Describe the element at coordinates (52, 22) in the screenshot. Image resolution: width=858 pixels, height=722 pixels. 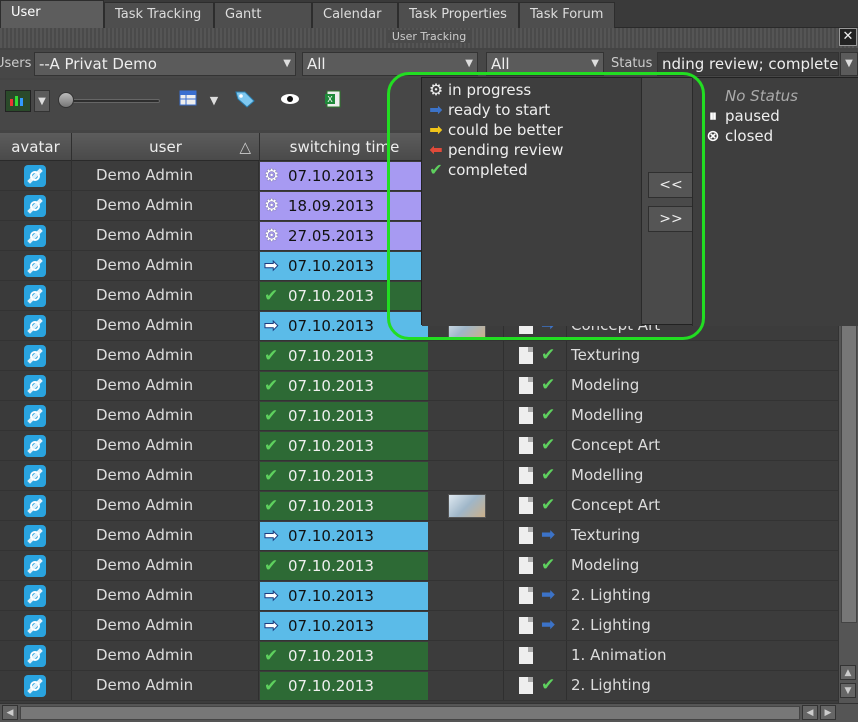
I see `tab-user-tracking: User Tracking` at that location.